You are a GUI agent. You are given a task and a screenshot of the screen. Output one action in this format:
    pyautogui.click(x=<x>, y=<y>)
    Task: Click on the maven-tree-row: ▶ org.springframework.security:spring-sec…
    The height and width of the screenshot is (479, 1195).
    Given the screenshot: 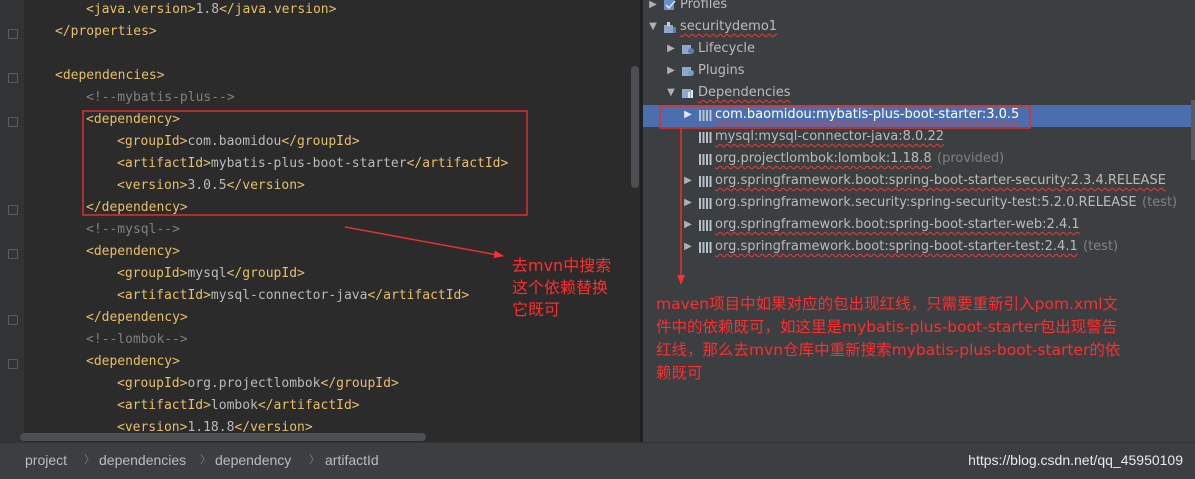 What is the action you would take?
    pyautogui.click(x=917, y=203)
    